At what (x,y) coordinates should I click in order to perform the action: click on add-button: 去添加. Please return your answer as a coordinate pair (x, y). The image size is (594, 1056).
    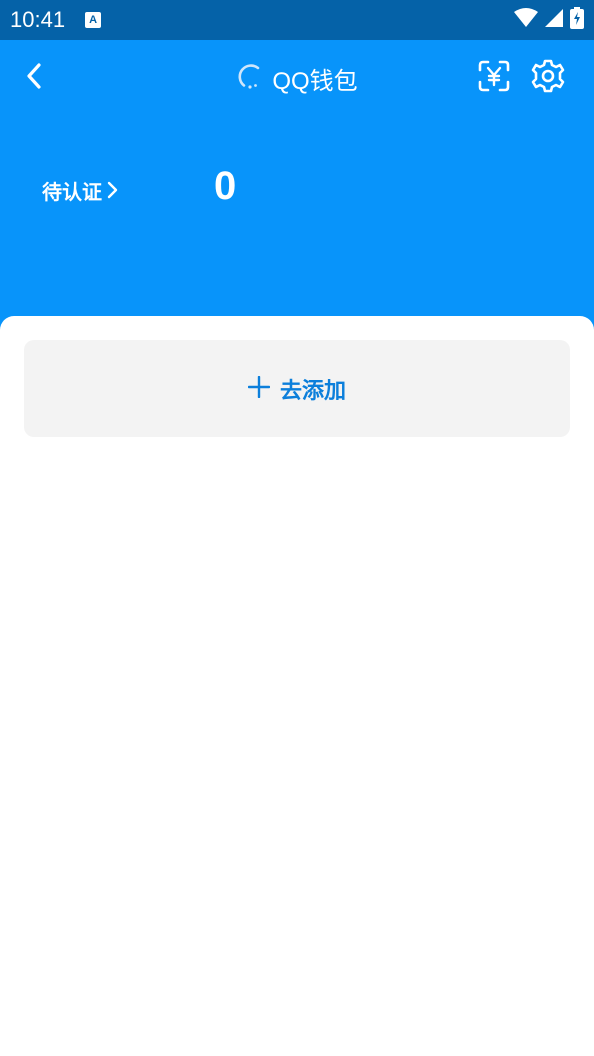
    Looking at the image, I should click on (297, 388).